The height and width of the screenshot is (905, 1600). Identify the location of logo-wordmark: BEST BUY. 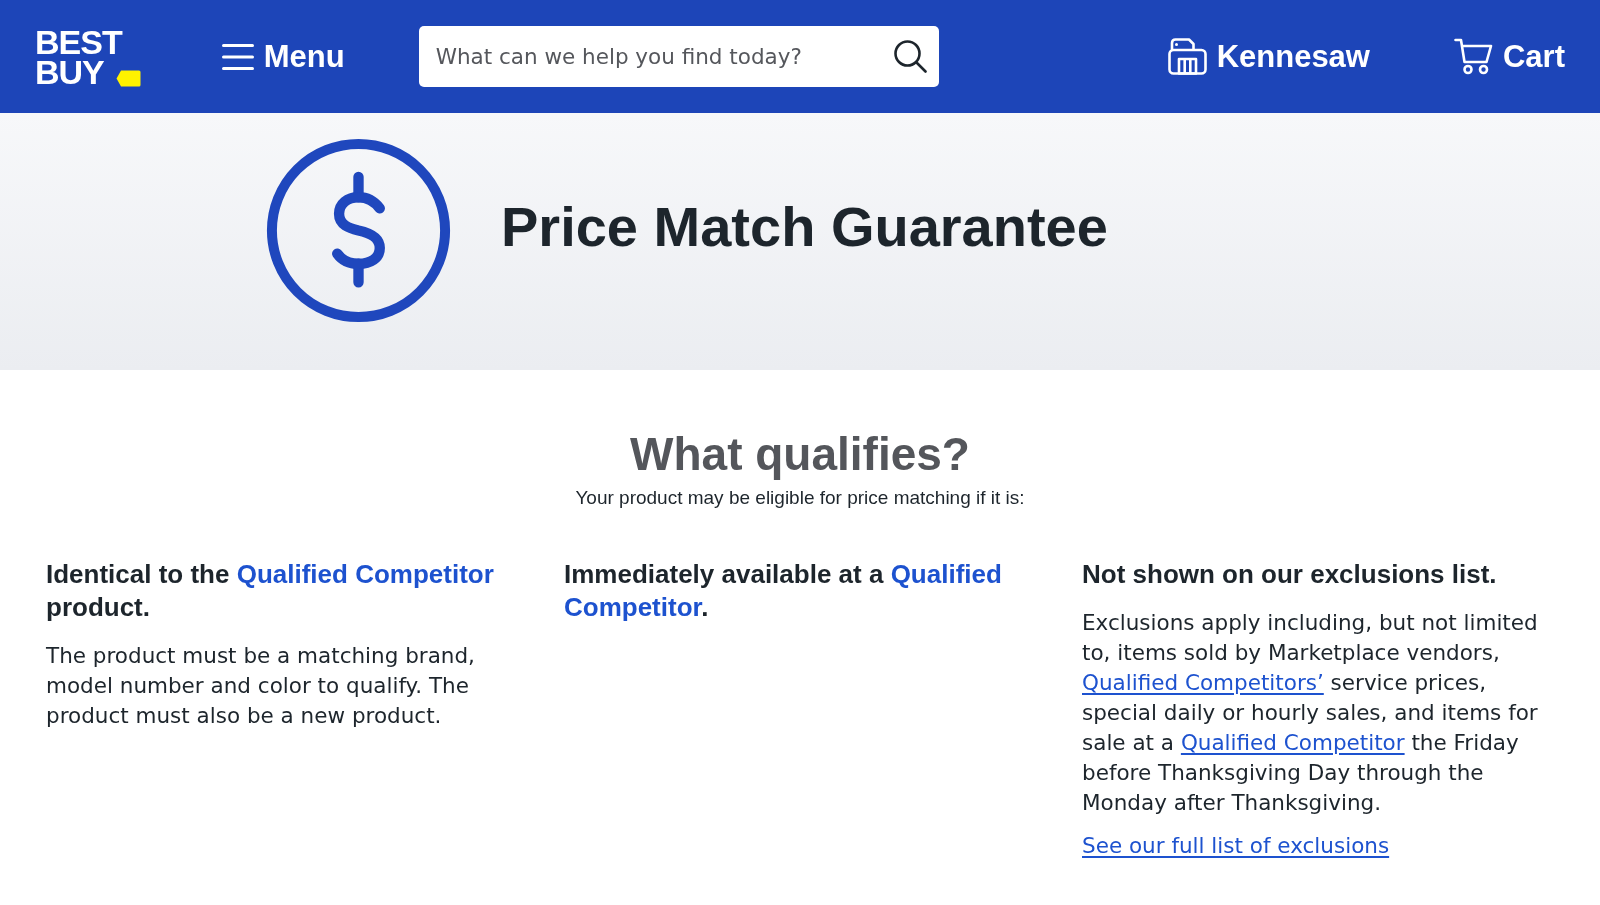
(78, 56).